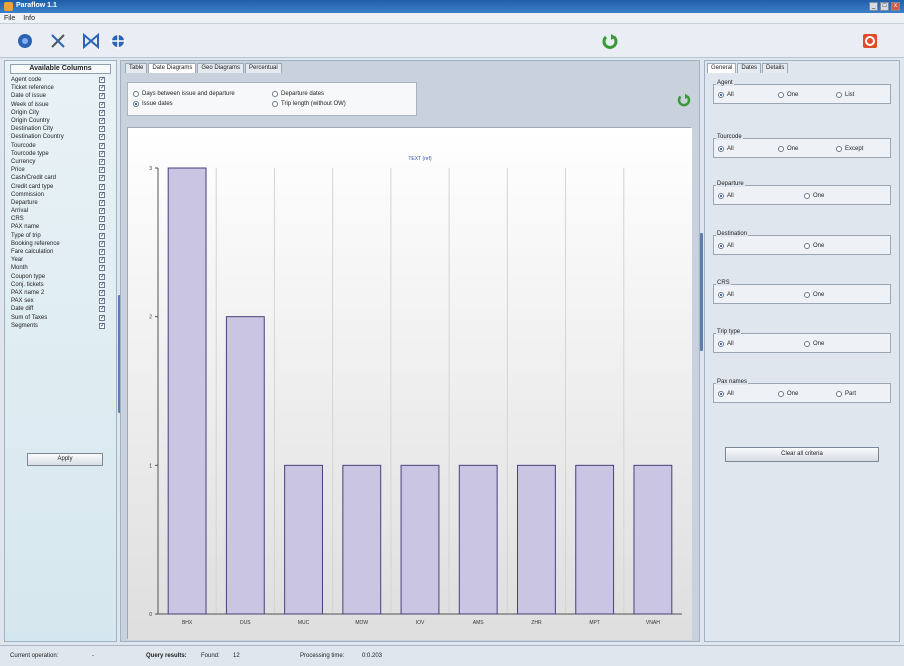 The width and height of the screenshot is (904, 666). What do you see at coordinates (184, 94) in the screenshot?
I see `option-days-between: Days between issue and departure` at bounding box center [184, 94].